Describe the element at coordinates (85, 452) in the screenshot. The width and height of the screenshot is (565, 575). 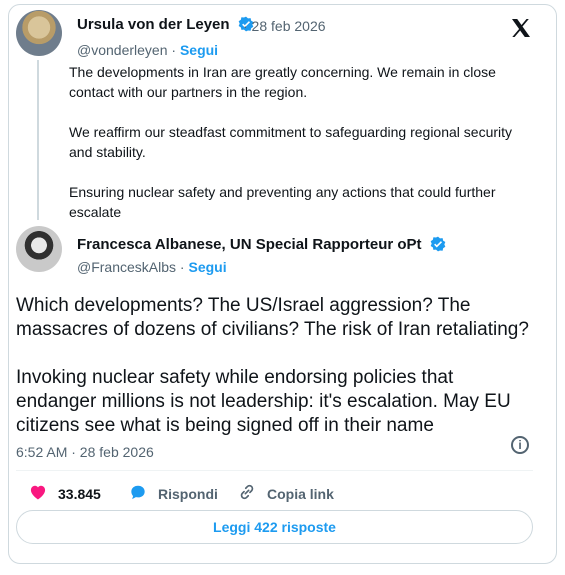
I see `reply-timestamp: 6:52 AM · 28 feb 2026` at that location.